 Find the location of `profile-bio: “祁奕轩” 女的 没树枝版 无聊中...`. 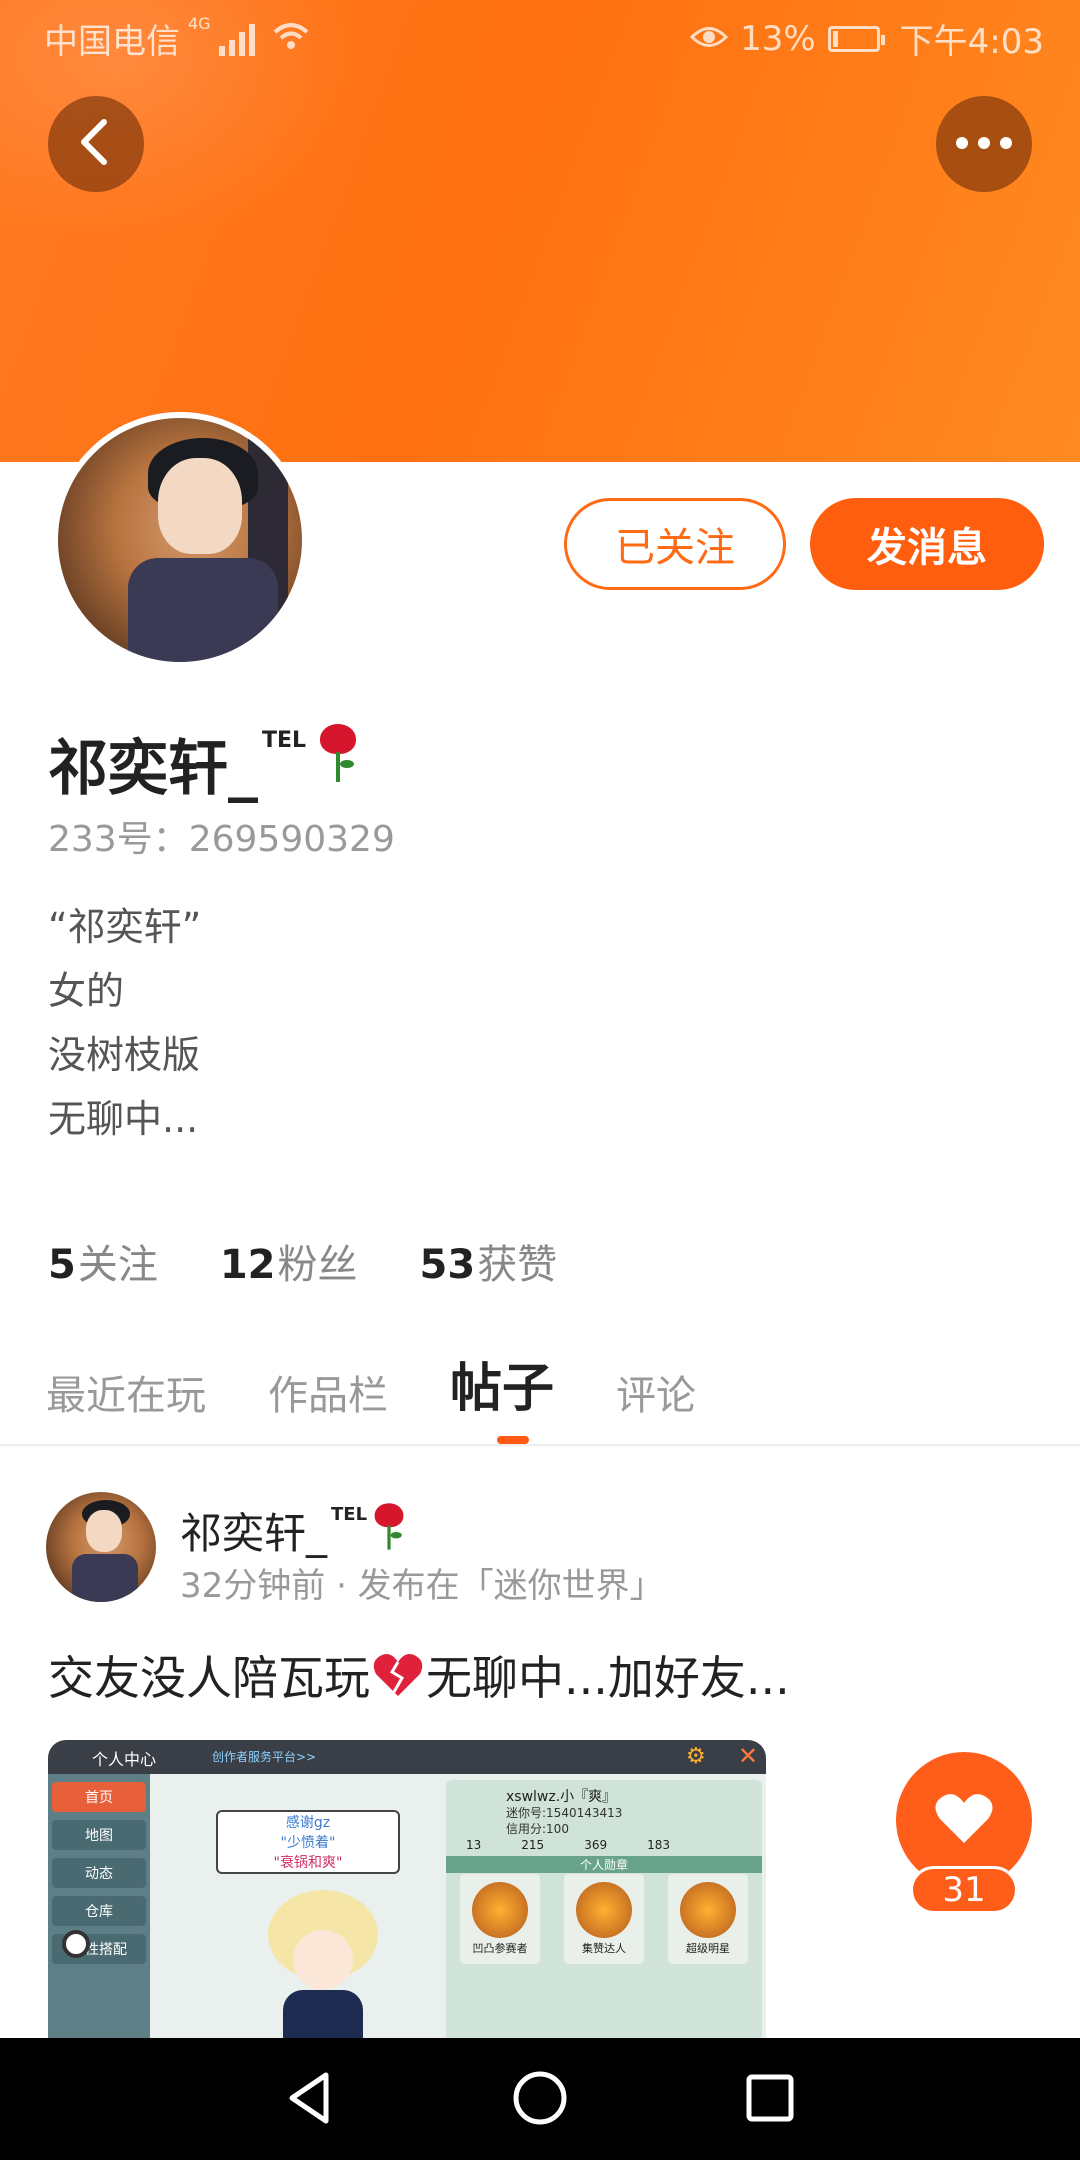

profile-bio: “祁奕轩” 女的 没树枝版 无聊中... is located at coordinates (124, 1023).